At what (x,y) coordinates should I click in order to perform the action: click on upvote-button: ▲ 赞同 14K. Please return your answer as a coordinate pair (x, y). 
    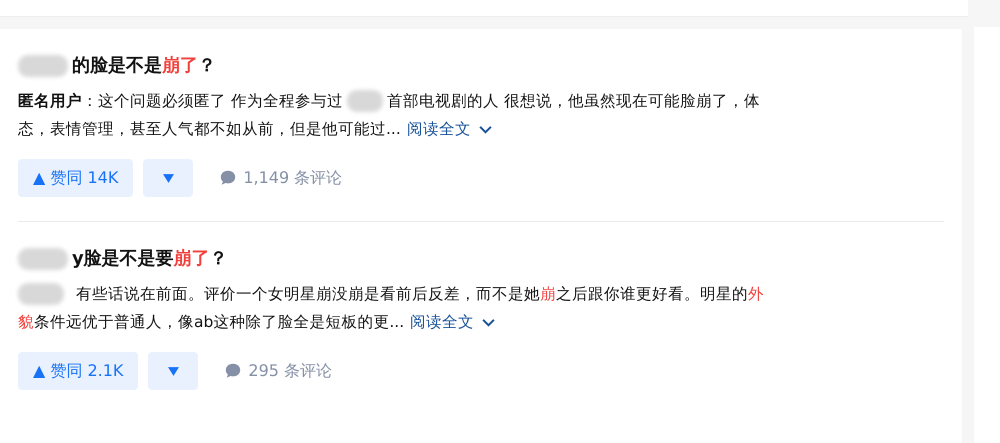
    Looking at the image, I should click on (76, 178).